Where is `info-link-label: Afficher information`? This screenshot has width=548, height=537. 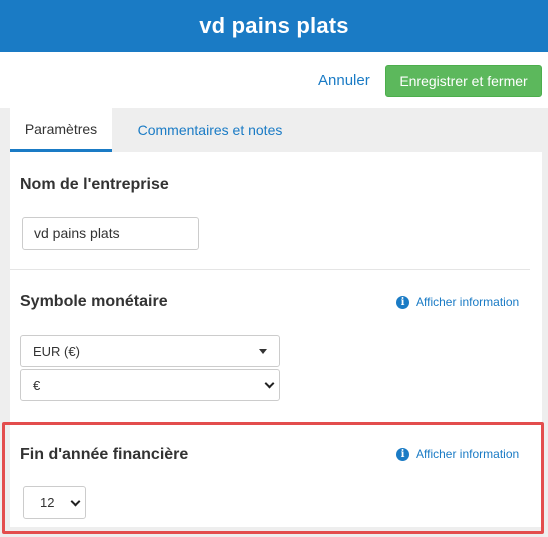
info-link-label: Afficher information is located at coordinates (468, 302).